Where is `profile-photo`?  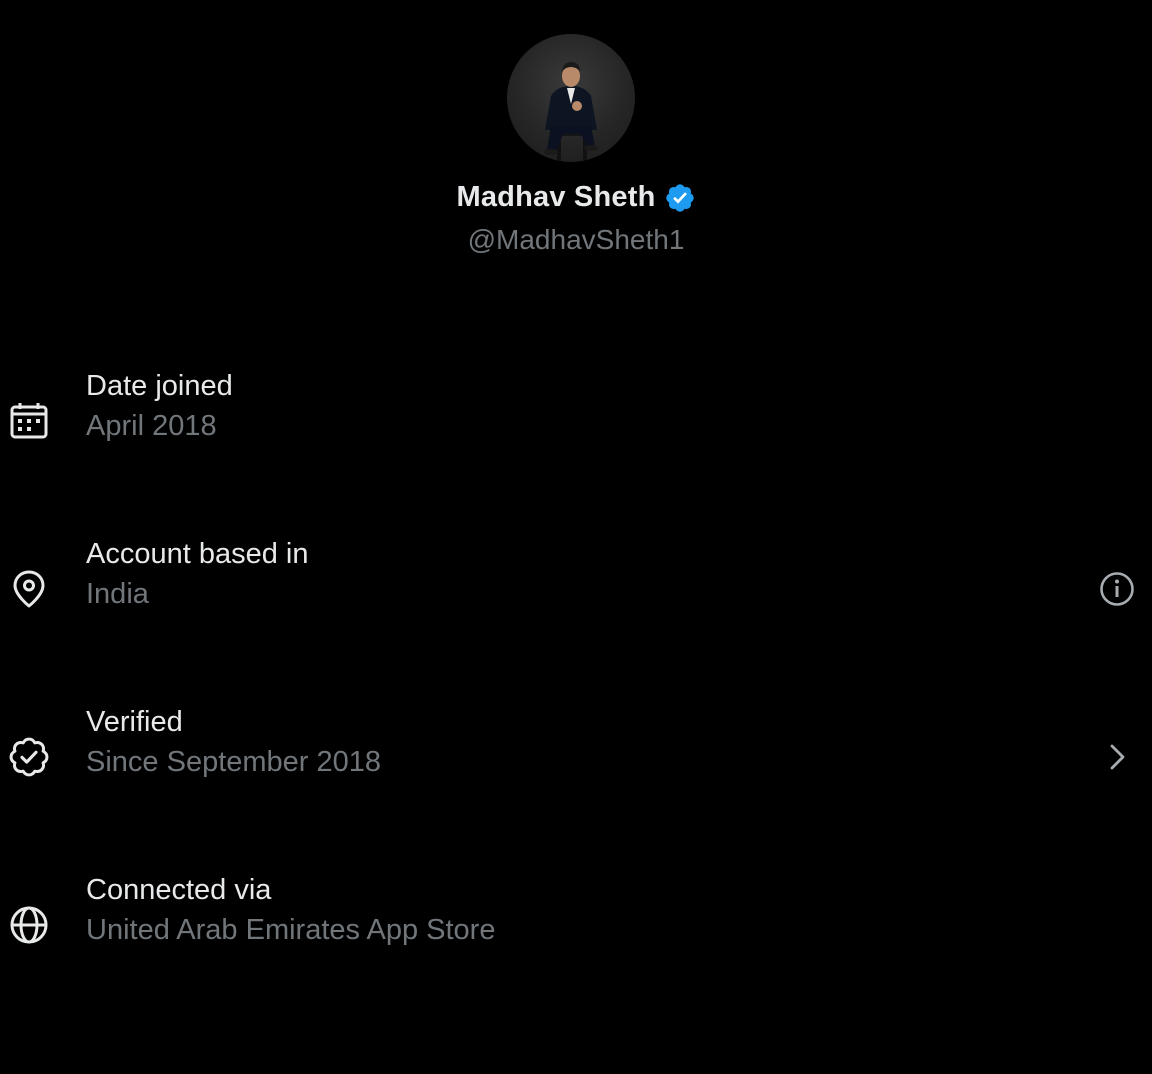 profile-photo is located at coordinates (571, 112).